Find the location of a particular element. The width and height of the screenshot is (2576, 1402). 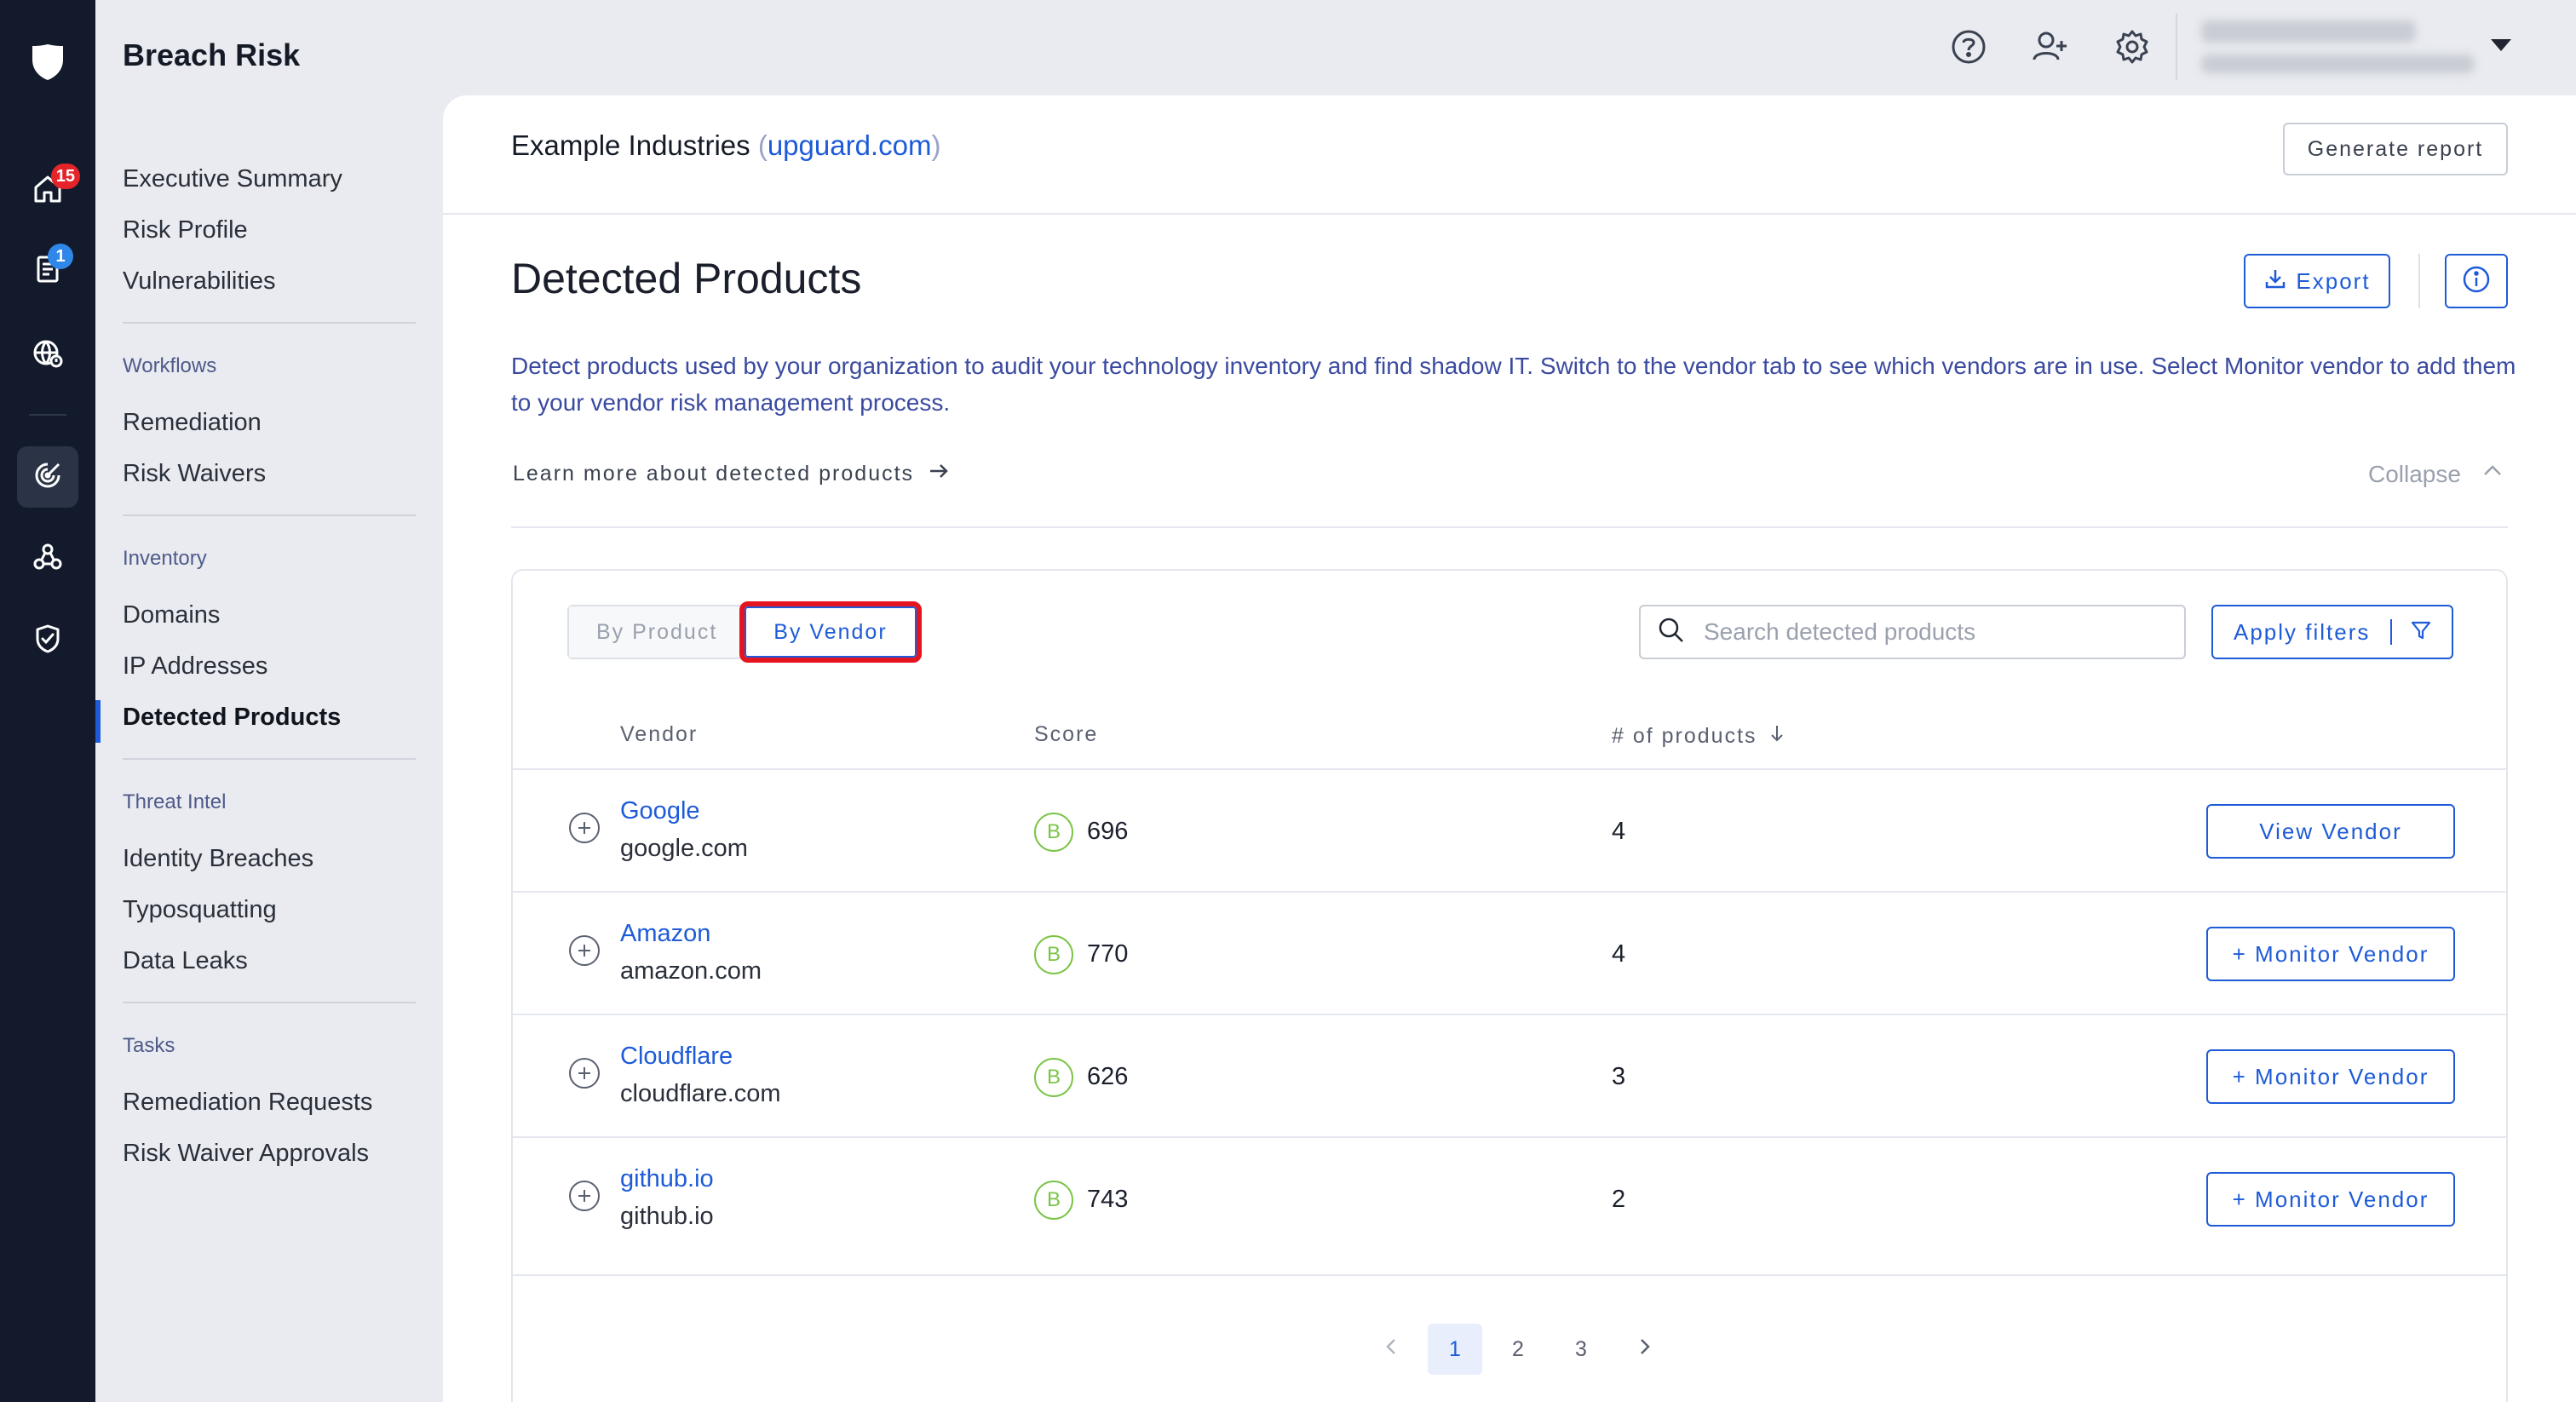

vendor-name-link: github.io is located at coordinates (667, 1179).